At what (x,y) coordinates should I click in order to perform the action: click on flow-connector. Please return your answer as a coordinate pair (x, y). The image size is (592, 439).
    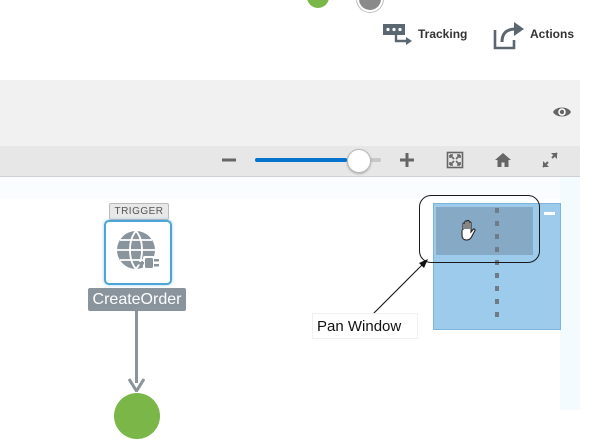
    Looking at the image, I should click on (136, 347).